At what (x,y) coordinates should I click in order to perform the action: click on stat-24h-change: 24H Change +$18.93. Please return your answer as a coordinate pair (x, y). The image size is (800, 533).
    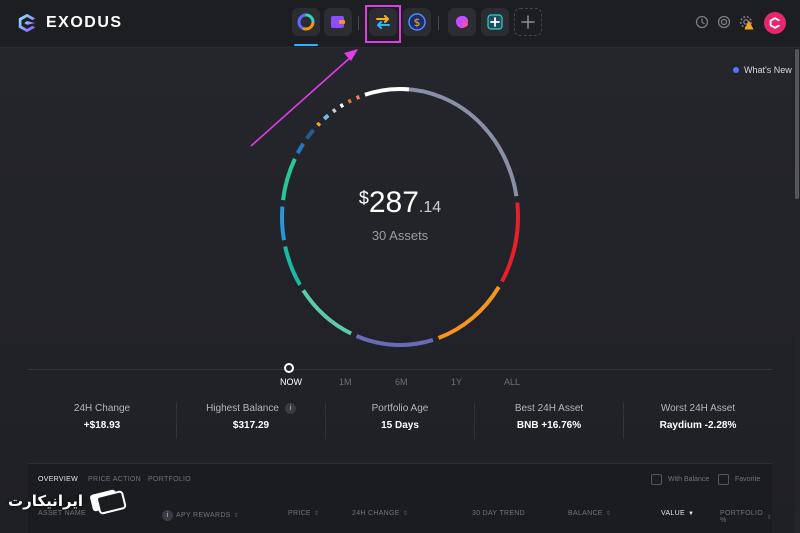
    Looking at the image, I should click on (102, 421).